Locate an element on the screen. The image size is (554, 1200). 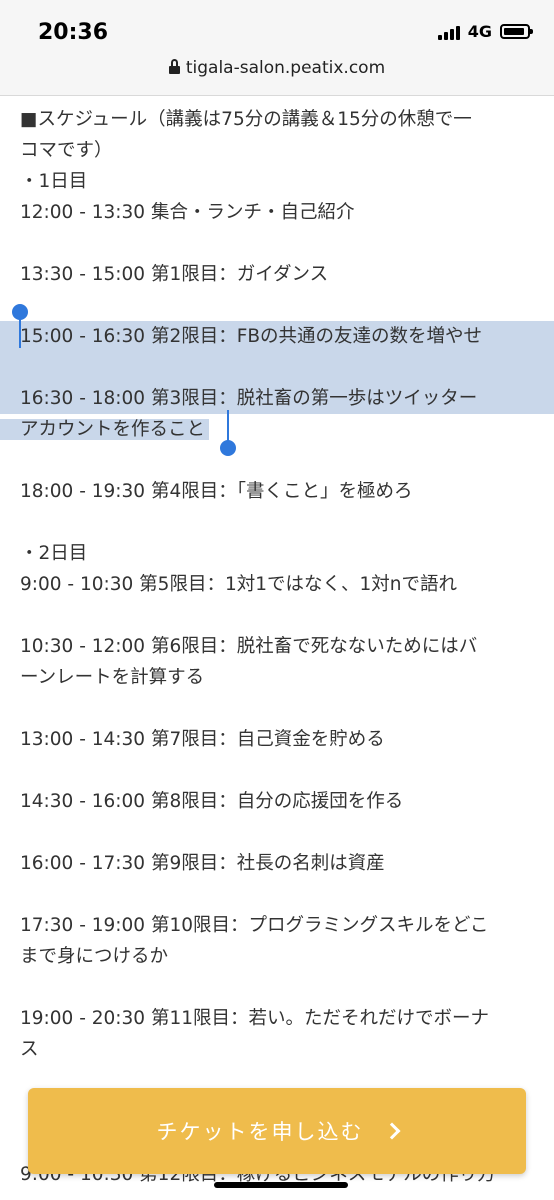
schedule-item-cont: まで身につけるか is located at coordinates (94, 956).